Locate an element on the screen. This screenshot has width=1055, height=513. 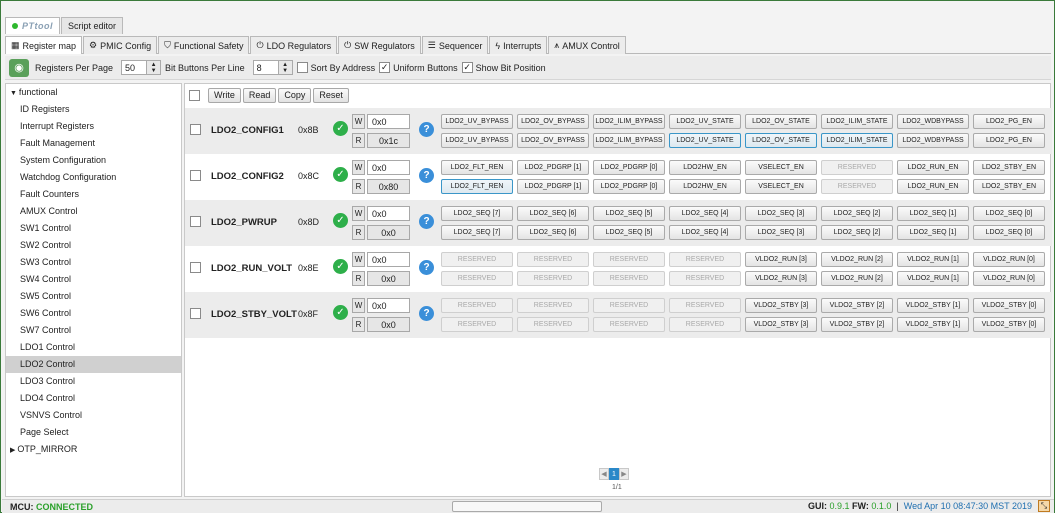
read-bit-button: LDO2_PG_EN is located at coordinates (1009, 140).